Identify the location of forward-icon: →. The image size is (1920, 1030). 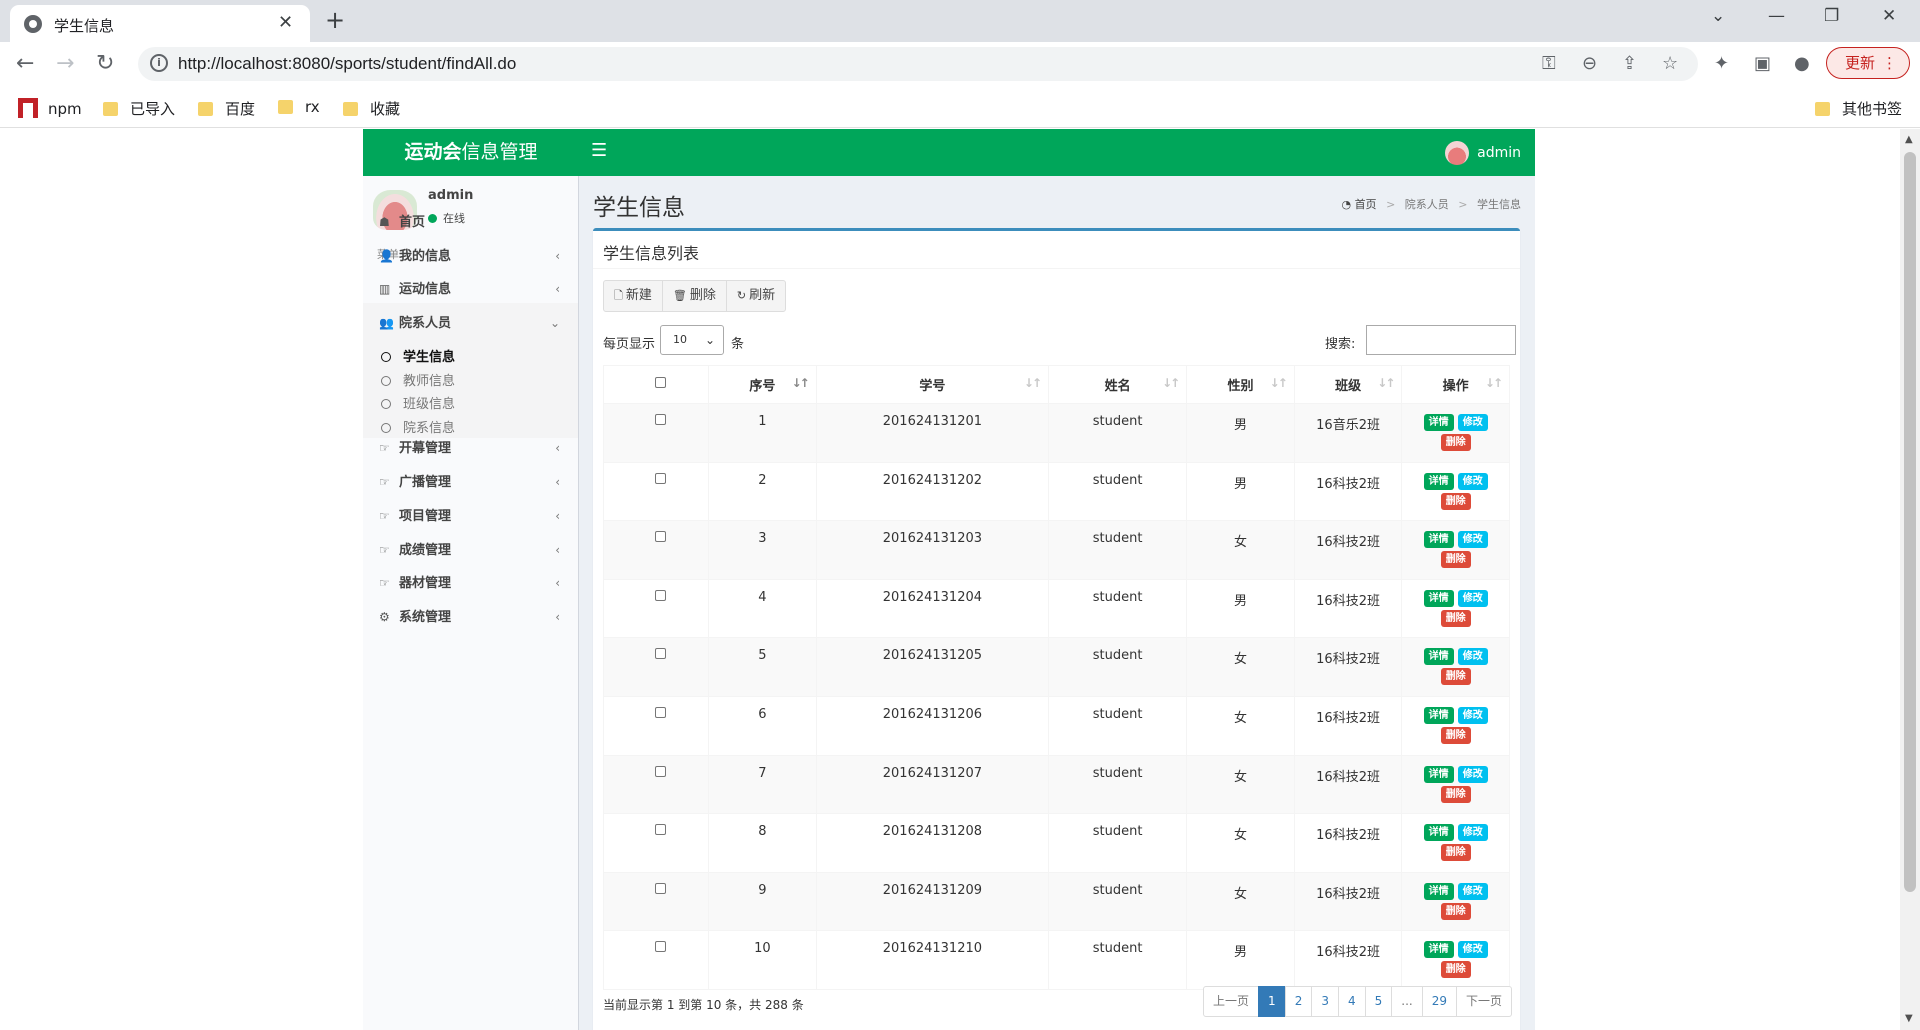
(65, 63).